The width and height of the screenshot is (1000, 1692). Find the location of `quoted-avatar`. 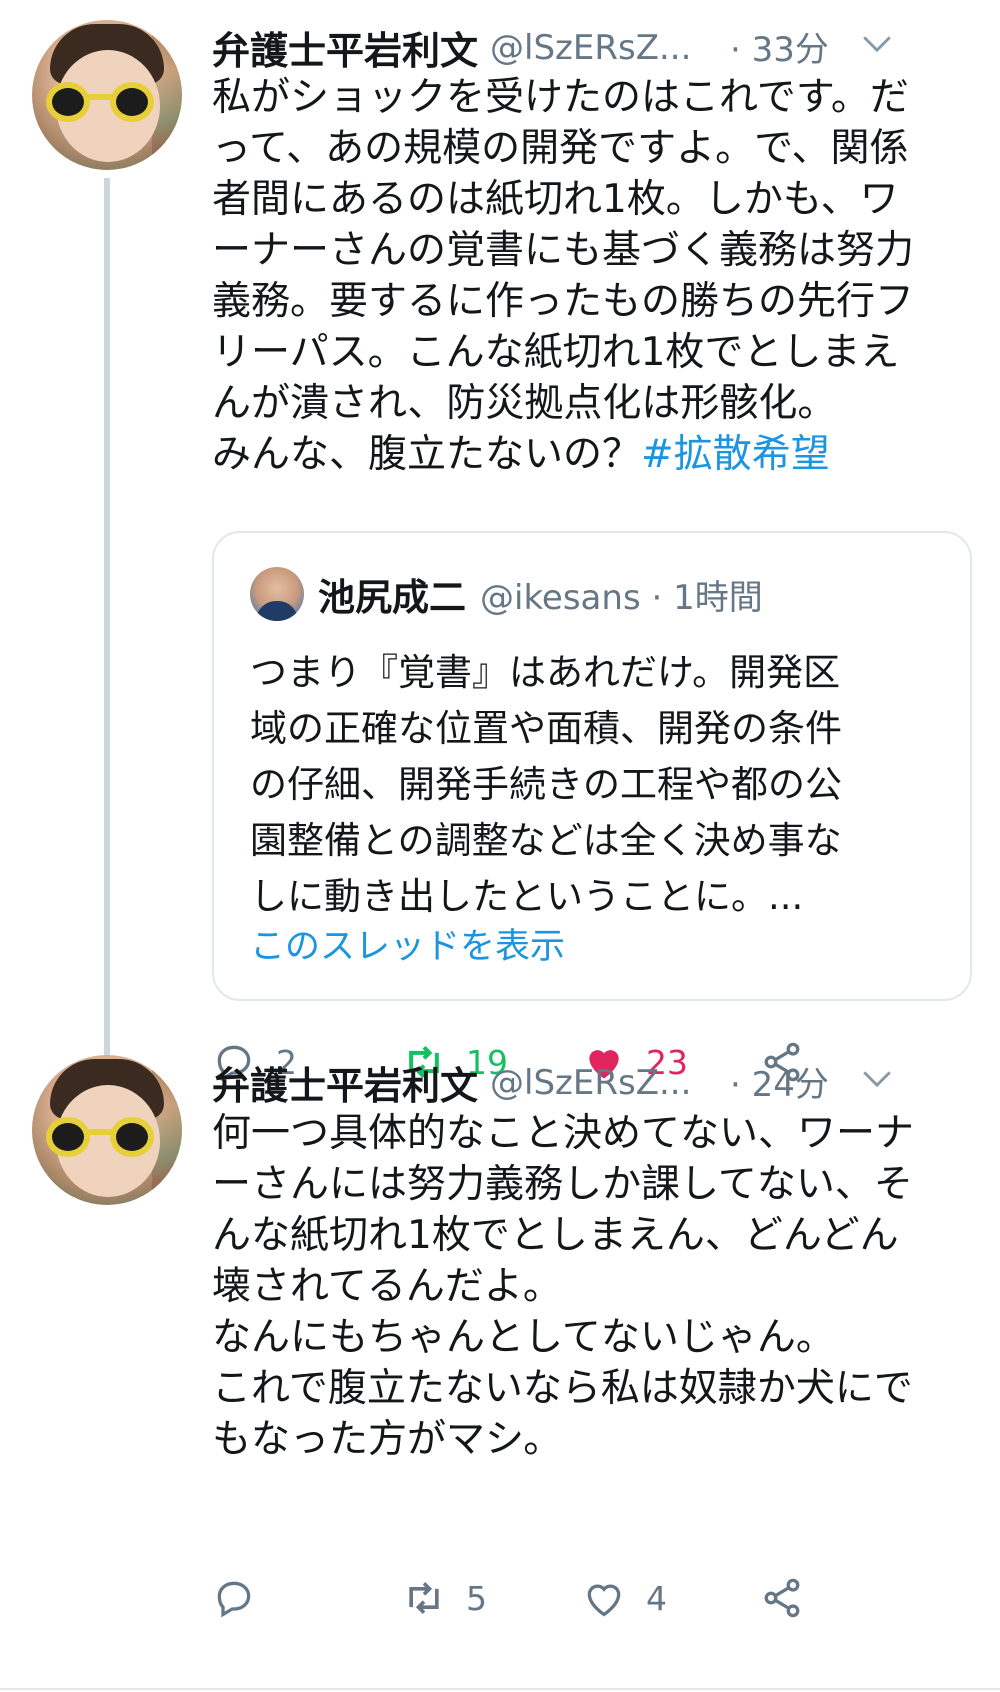

quoted-avatar is located at coordinates (277, 594).